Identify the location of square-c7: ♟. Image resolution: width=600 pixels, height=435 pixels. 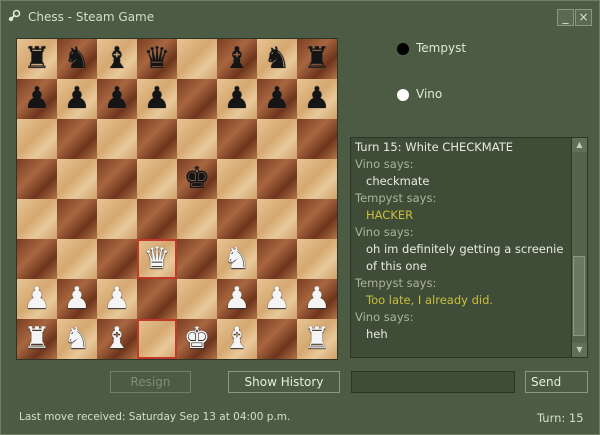
(117, 99).